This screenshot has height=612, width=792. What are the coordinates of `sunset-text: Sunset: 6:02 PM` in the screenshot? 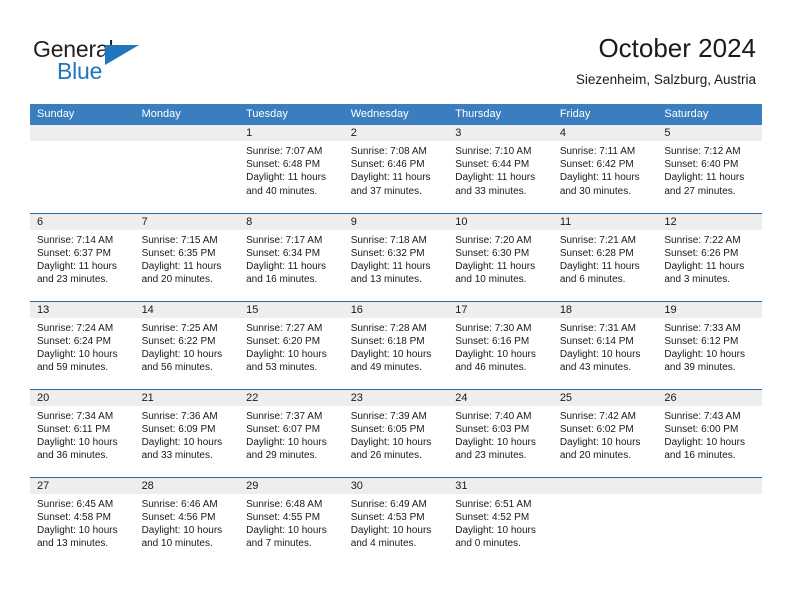 It's located at (596, 429).